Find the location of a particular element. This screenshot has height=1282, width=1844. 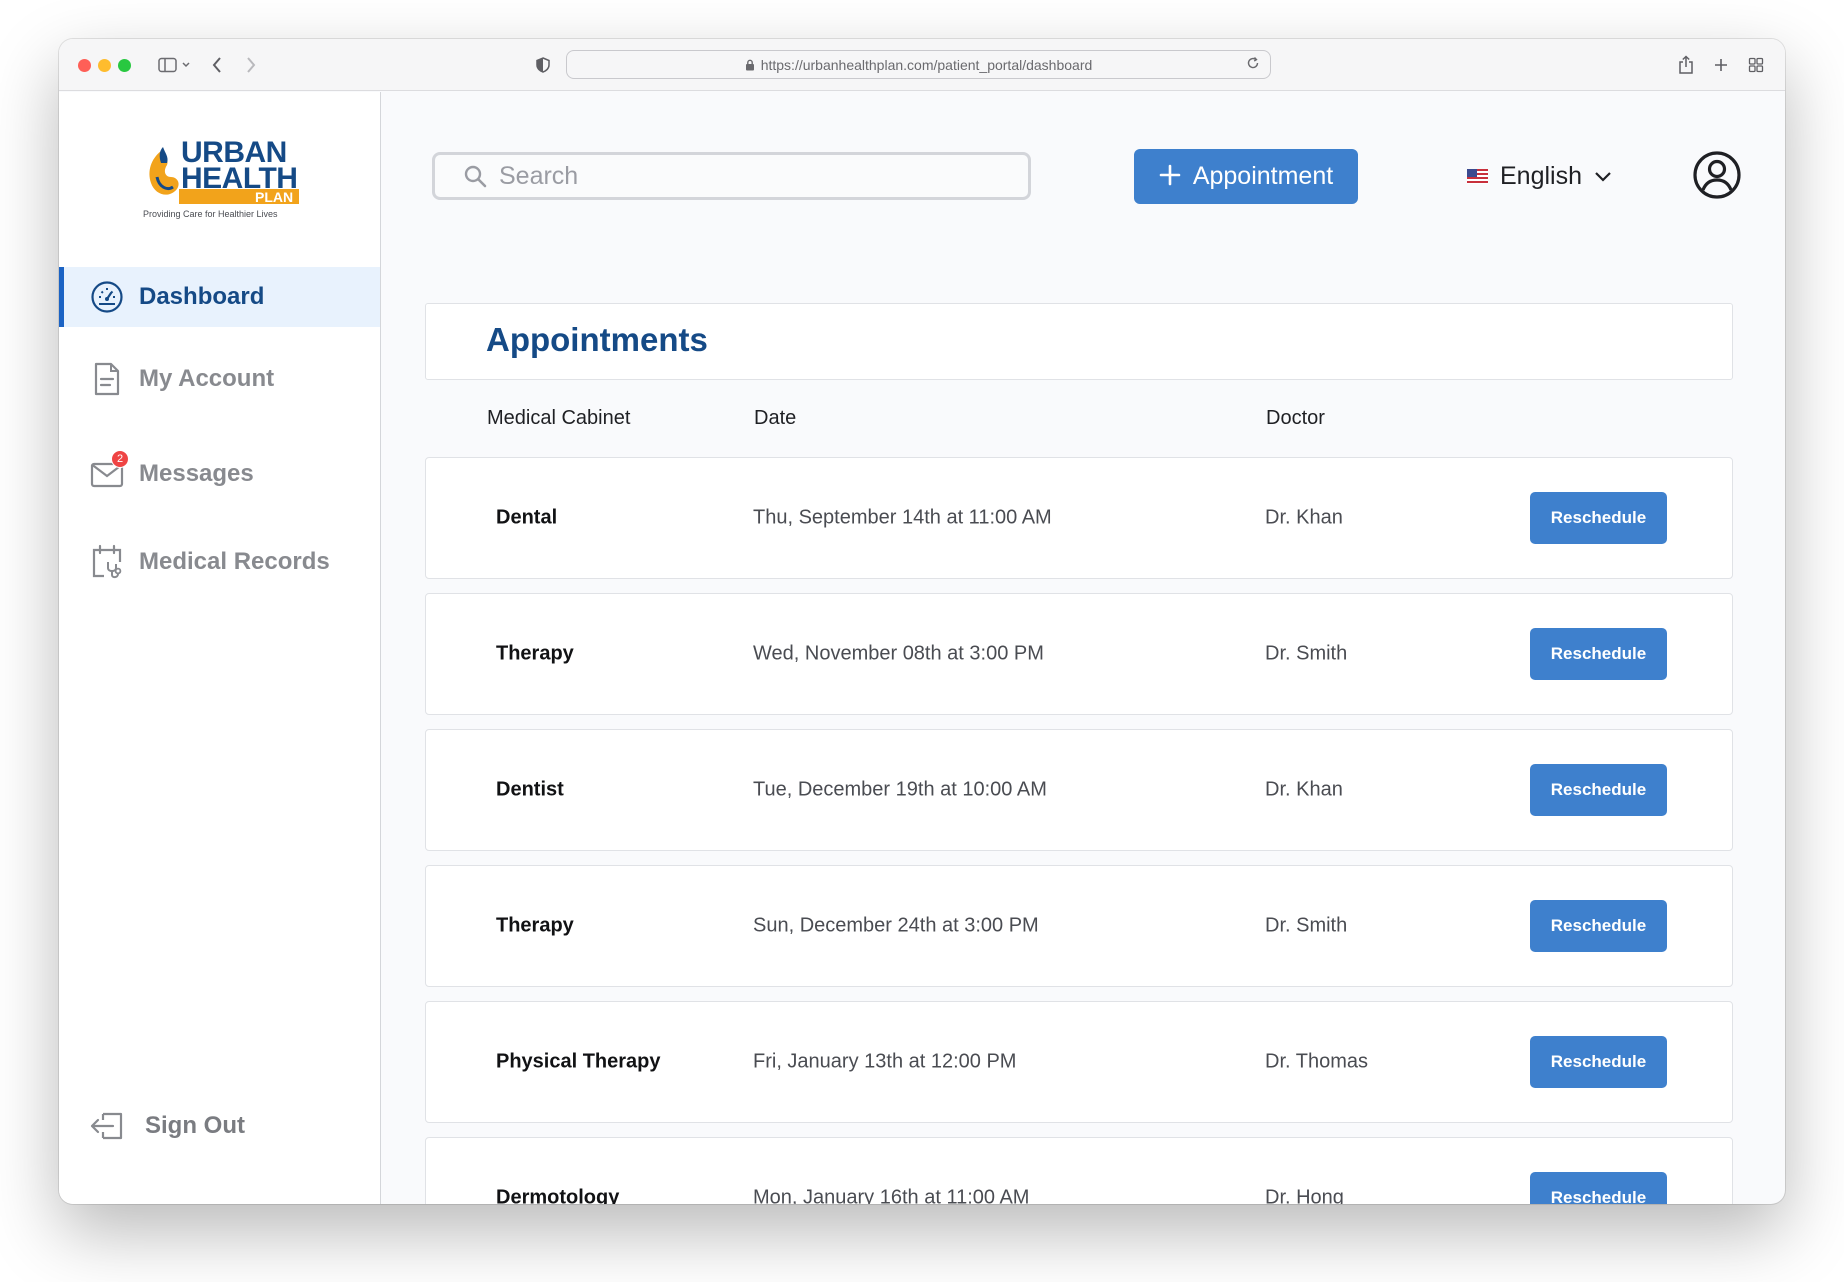

calendar-stethoscope-icon is located at coordinates (107, 562).